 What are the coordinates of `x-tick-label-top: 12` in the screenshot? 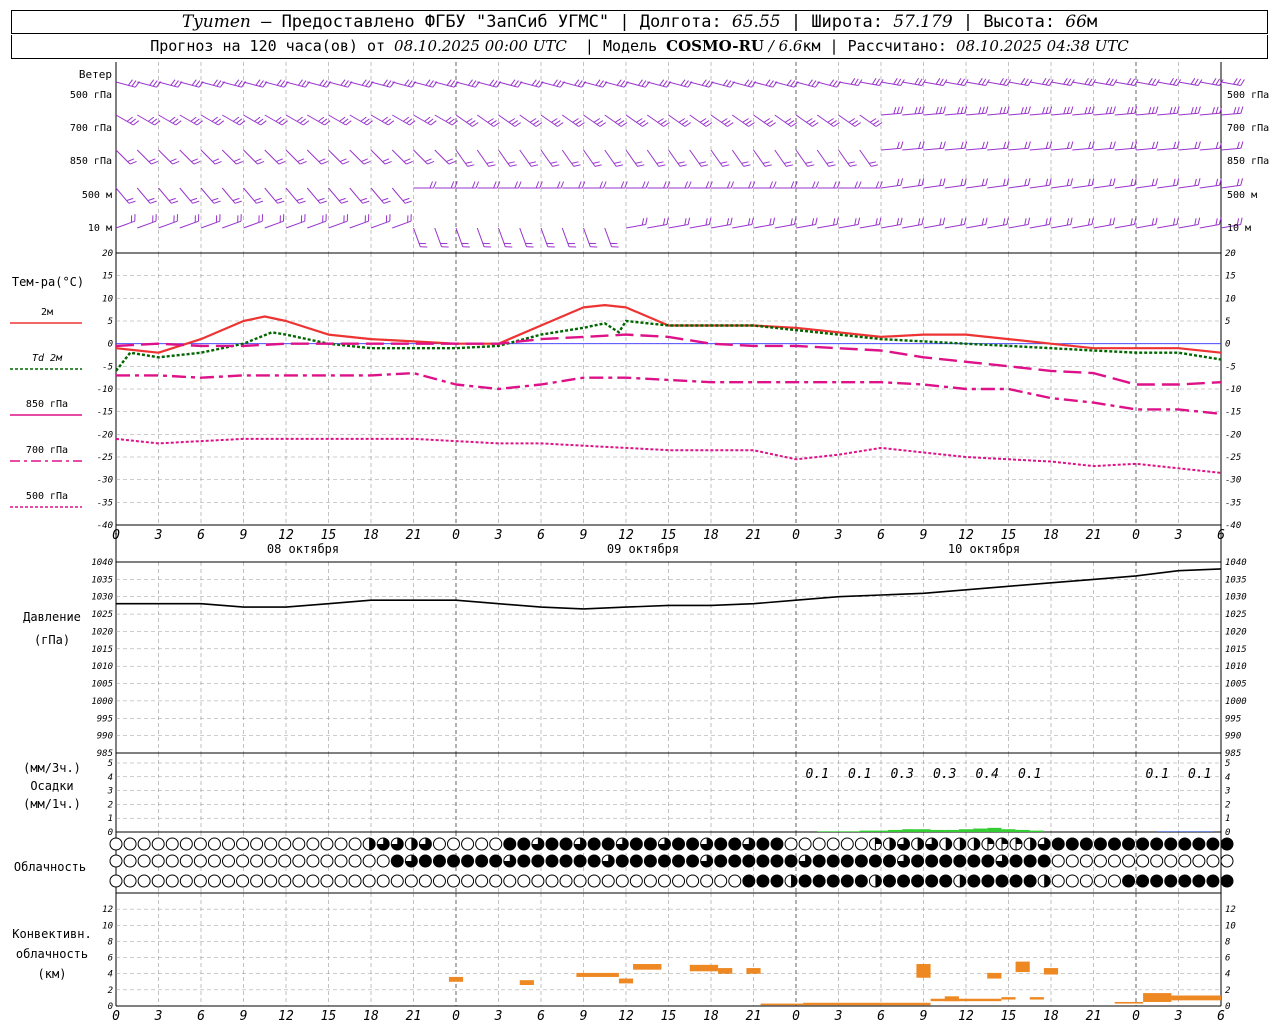 It's located at (966, 535).